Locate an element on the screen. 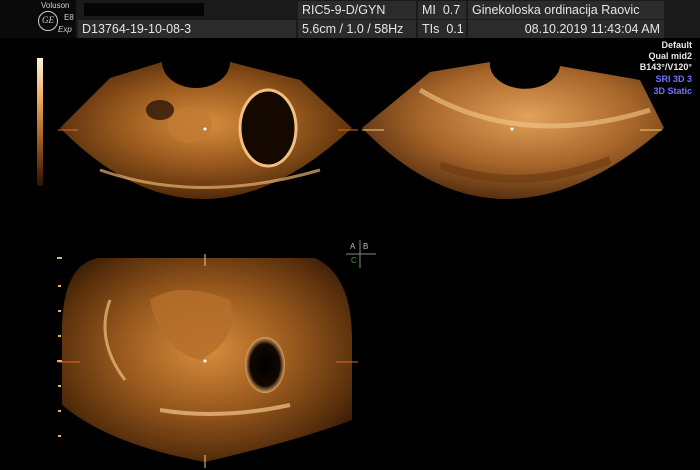 The width and height of the screenshot is (700, 470). view-b-label: B is located at coordinates (366, 246).